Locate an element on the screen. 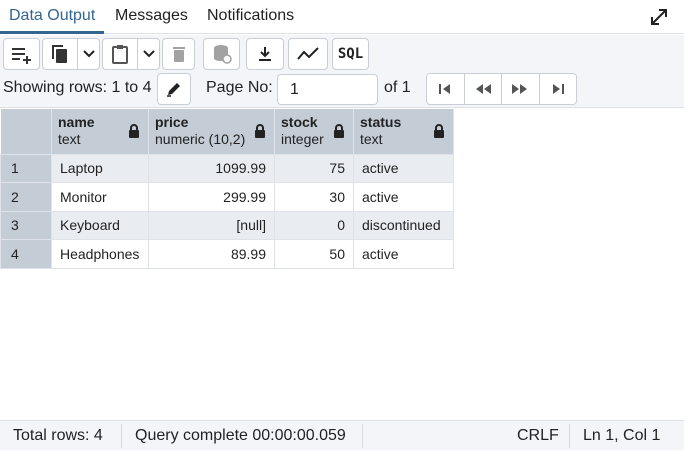 The image size is (684, 451). page-count-label: of 1 is located at coordinates (397, 87).